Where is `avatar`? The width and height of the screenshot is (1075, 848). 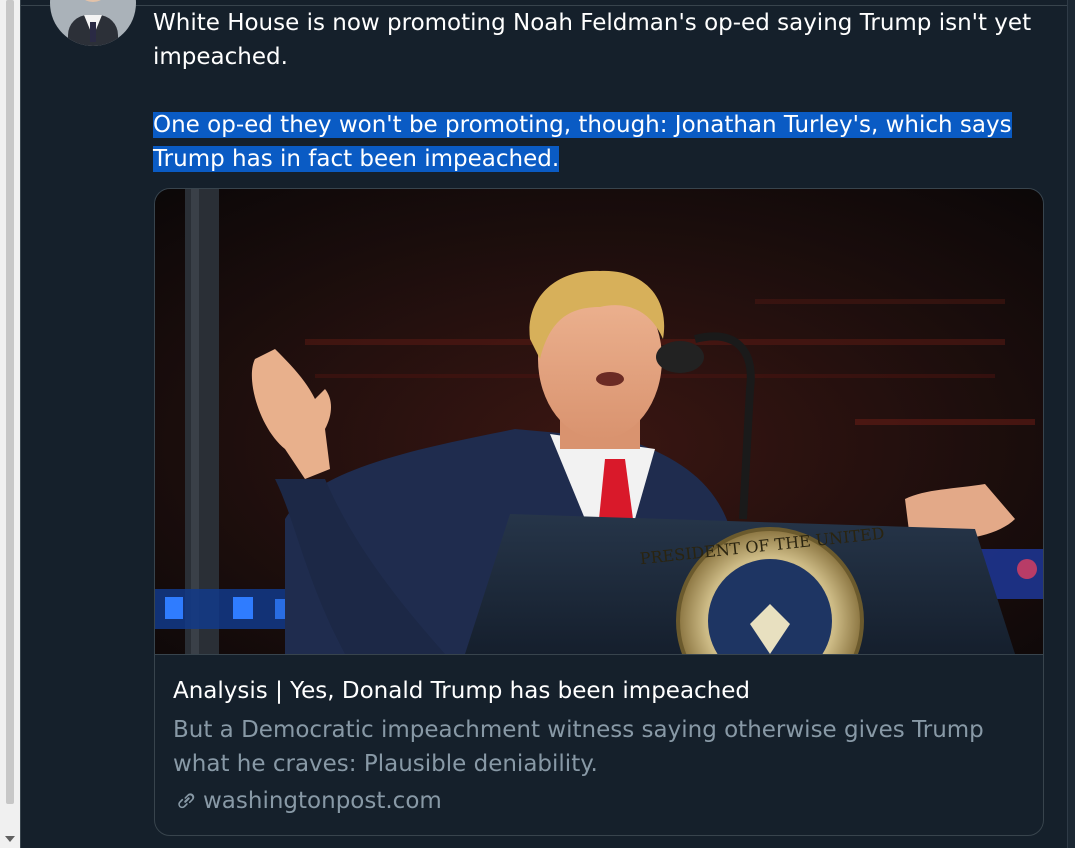 avatar is located at coordinates (93, 23).